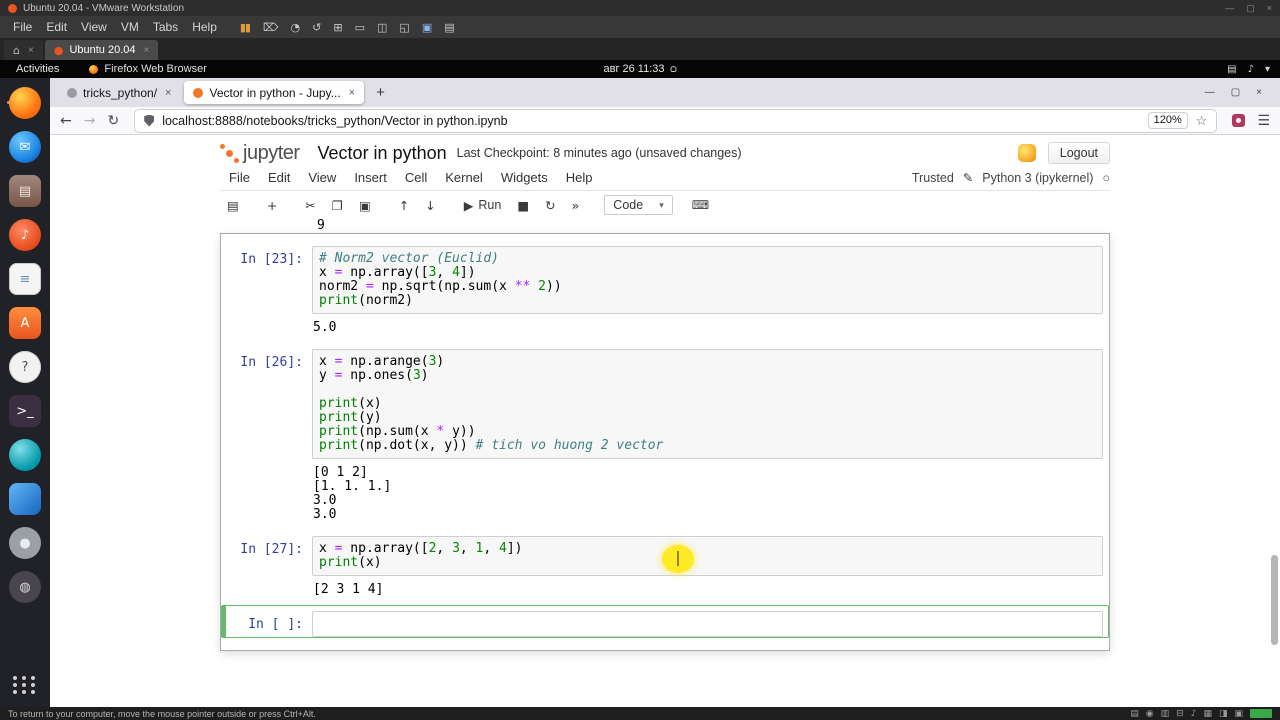 The width and height of the screenshot is (1280, 720). I want to click on dock-item-libreoffice-writer: ≡, so click(25, 279).